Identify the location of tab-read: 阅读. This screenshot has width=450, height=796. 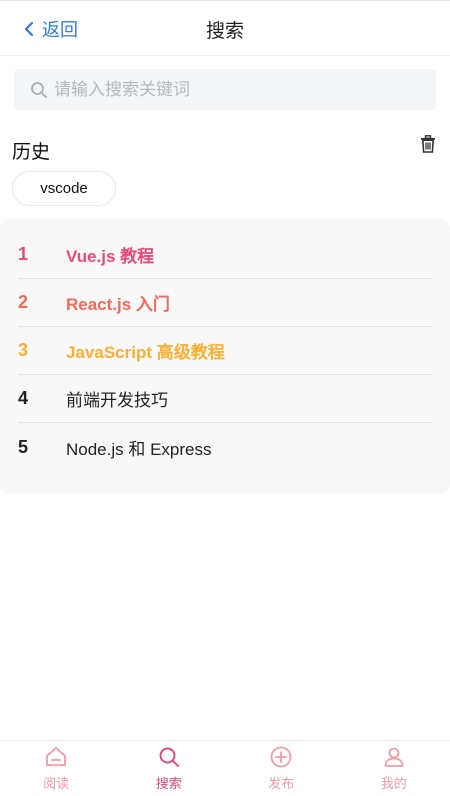
(56, 768).